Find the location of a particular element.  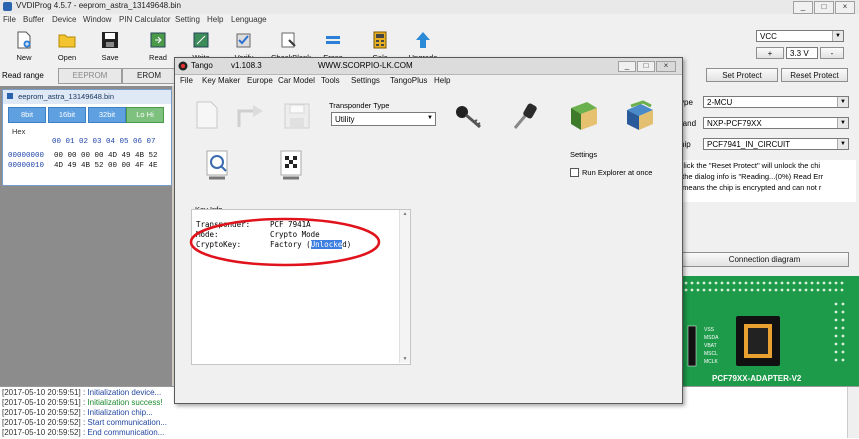

lohi-button: Lo Hi is located at coordinates (145, 115).